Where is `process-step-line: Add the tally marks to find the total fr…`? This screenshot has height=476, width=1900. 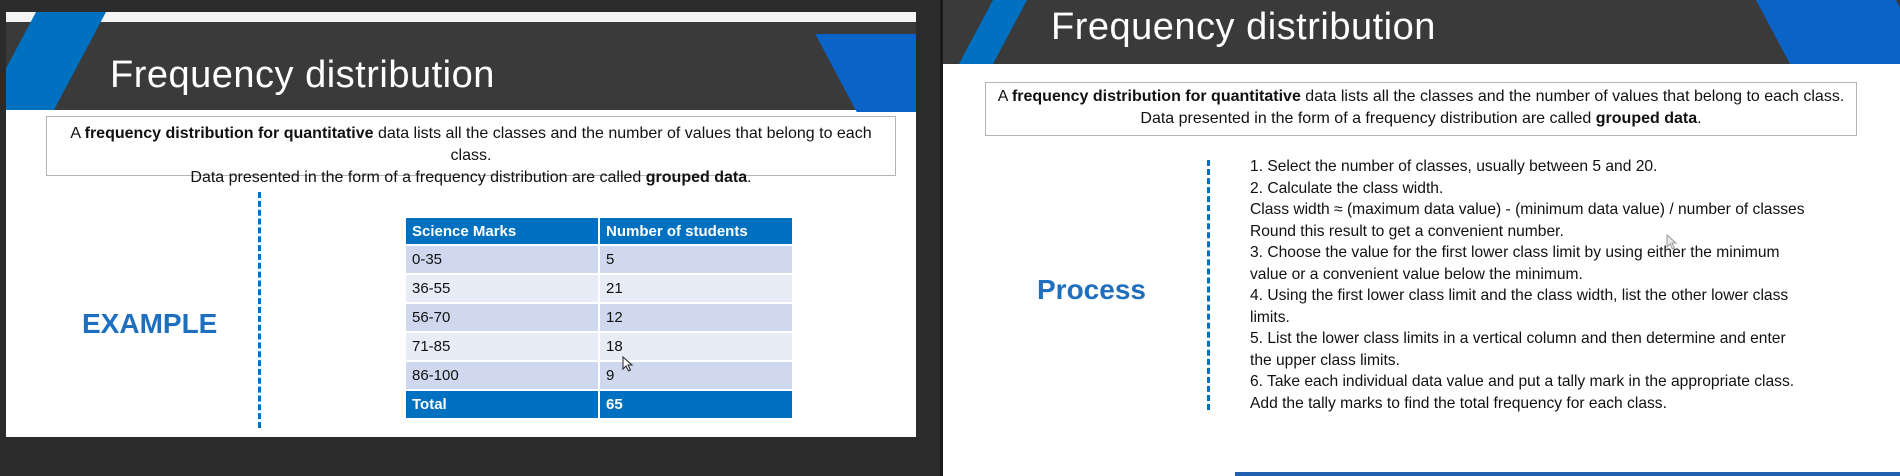
process-step-line: Add the tally marks to find the total fr… is located at coordinates (1458, 403).